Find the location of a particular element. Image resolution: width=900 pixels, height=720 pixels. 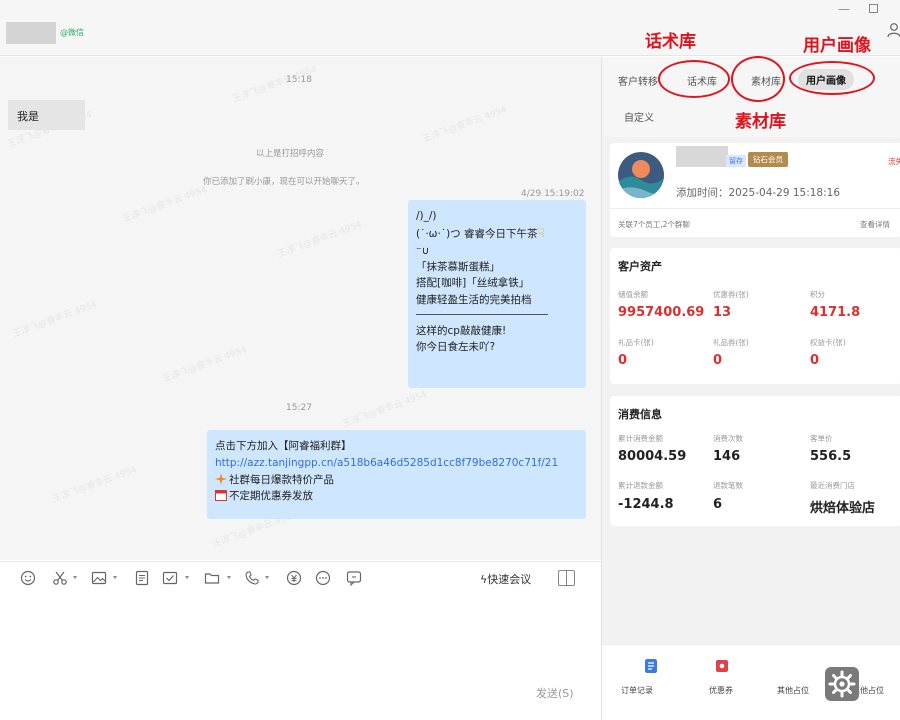

coupon-icon is located at coordinates (722, 666).